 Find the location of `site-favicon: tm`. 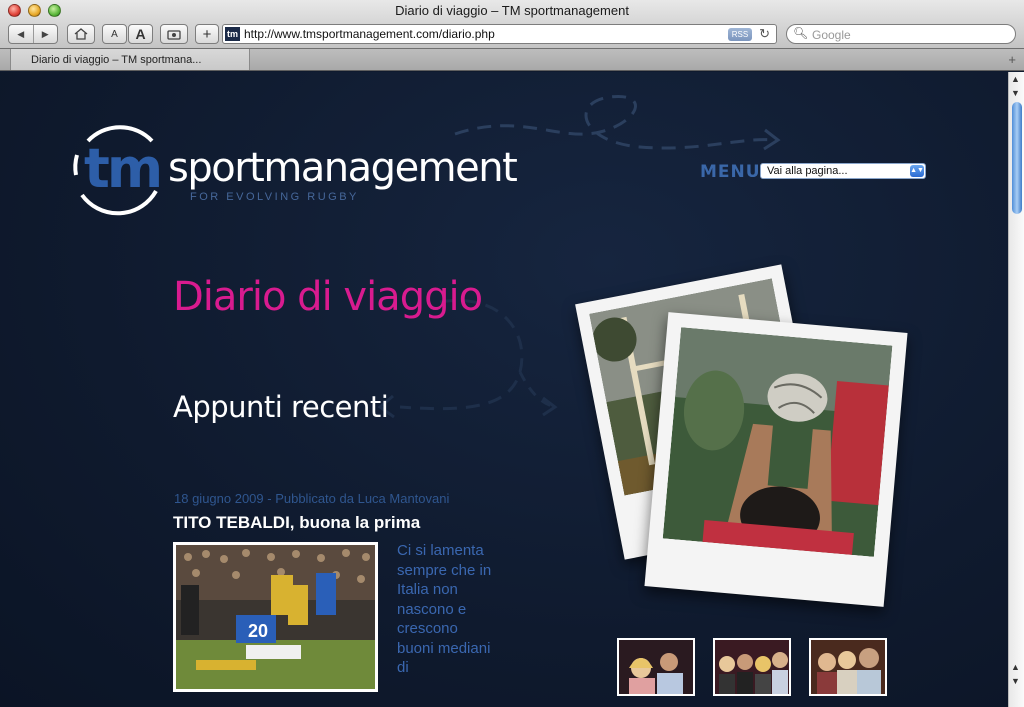

site-favicon: tm is located at coordinates (232, 34).